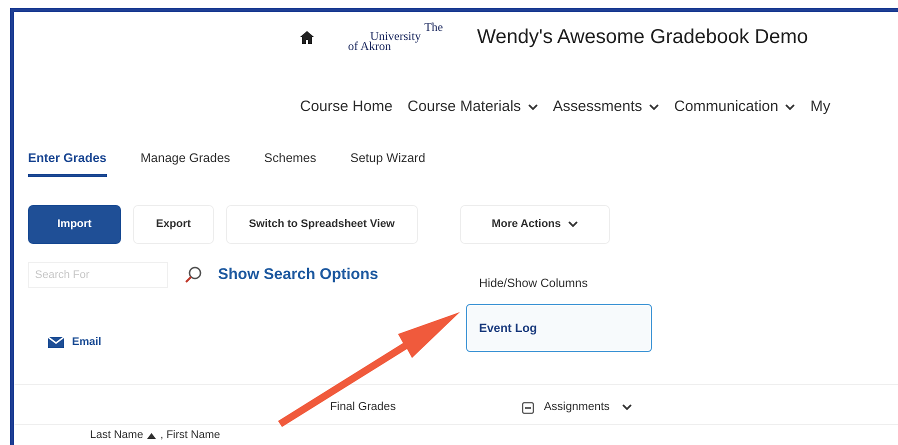  What do you see at coordinates (388, 163) in the screenshot?
I see `tab: Setup Wizard` at bounding box center [388, 163].